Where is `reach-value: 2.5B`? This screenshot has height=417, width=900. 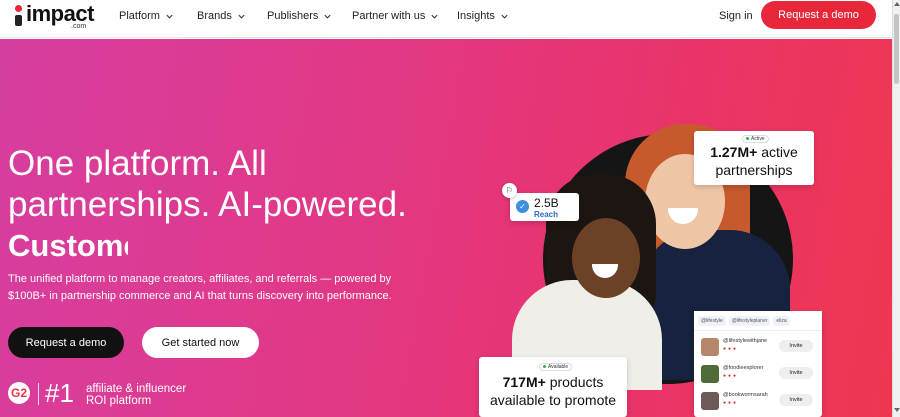
reach-value: 2.5B is located at coordinates (546, 203).